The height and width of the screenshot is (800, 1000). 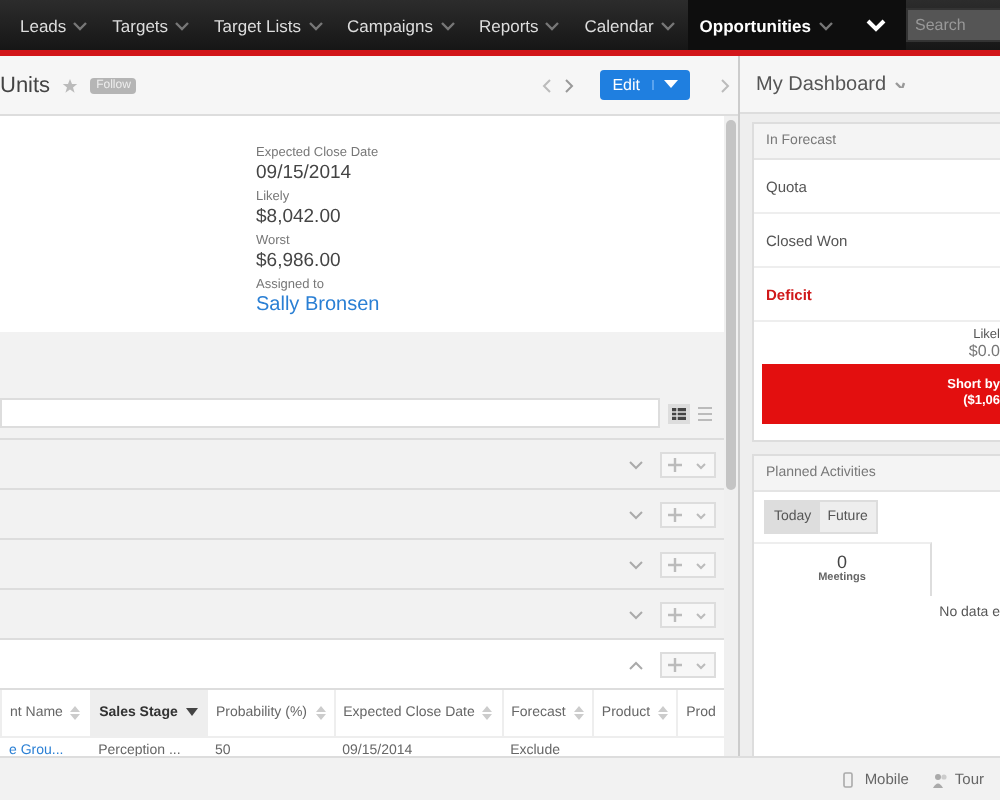 What do you see at coordinates (25, 85) in the screenshot?
I see `record-title: Units` at bounding box center [25, 85].